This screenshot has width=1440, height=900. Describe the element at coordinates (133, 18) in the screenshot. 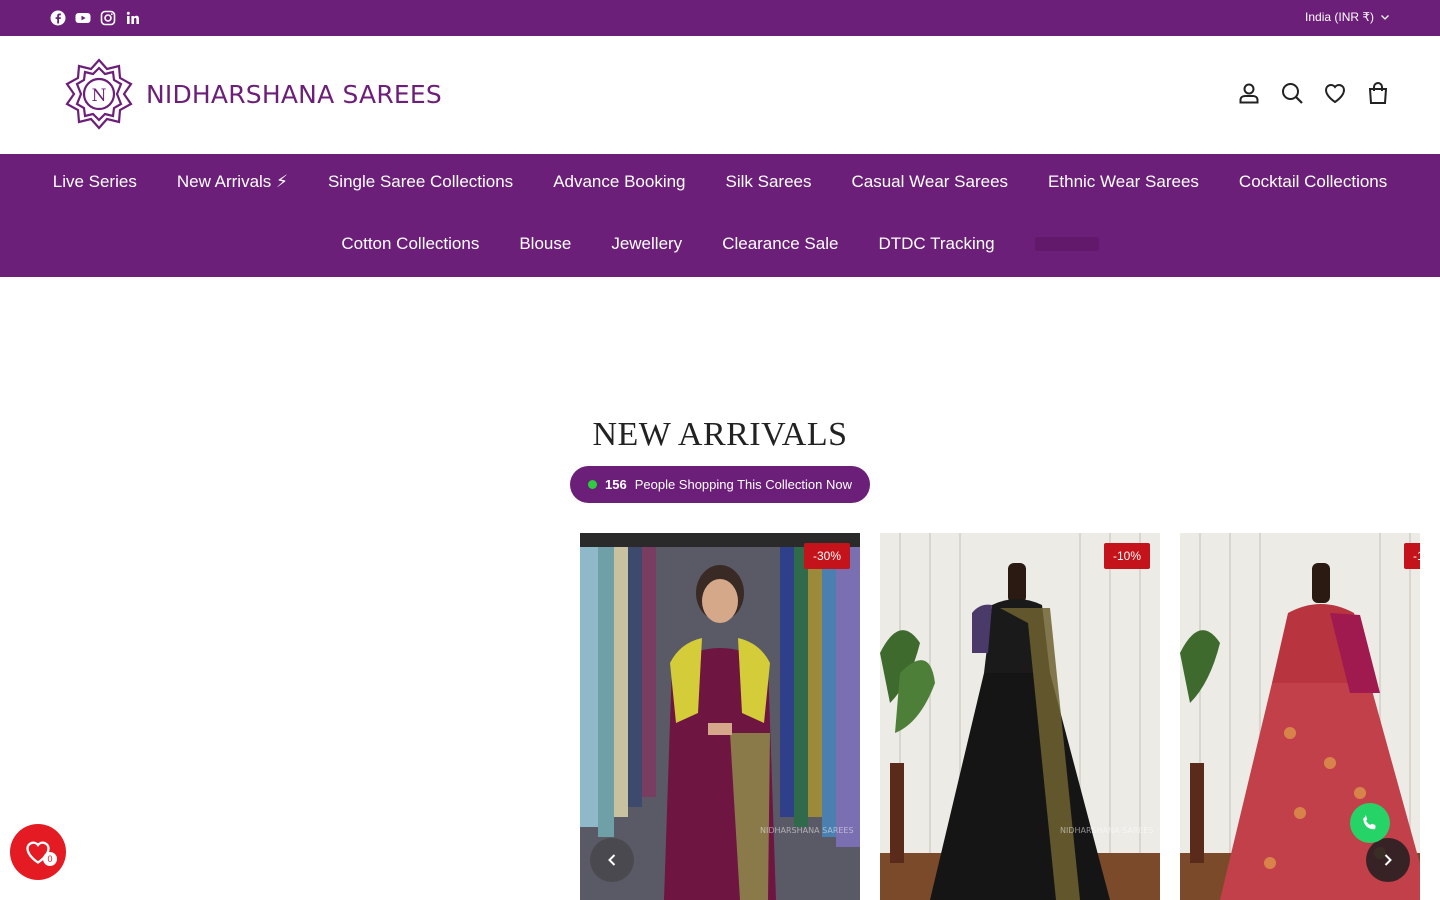

I see `linkedin-icon` at that location.